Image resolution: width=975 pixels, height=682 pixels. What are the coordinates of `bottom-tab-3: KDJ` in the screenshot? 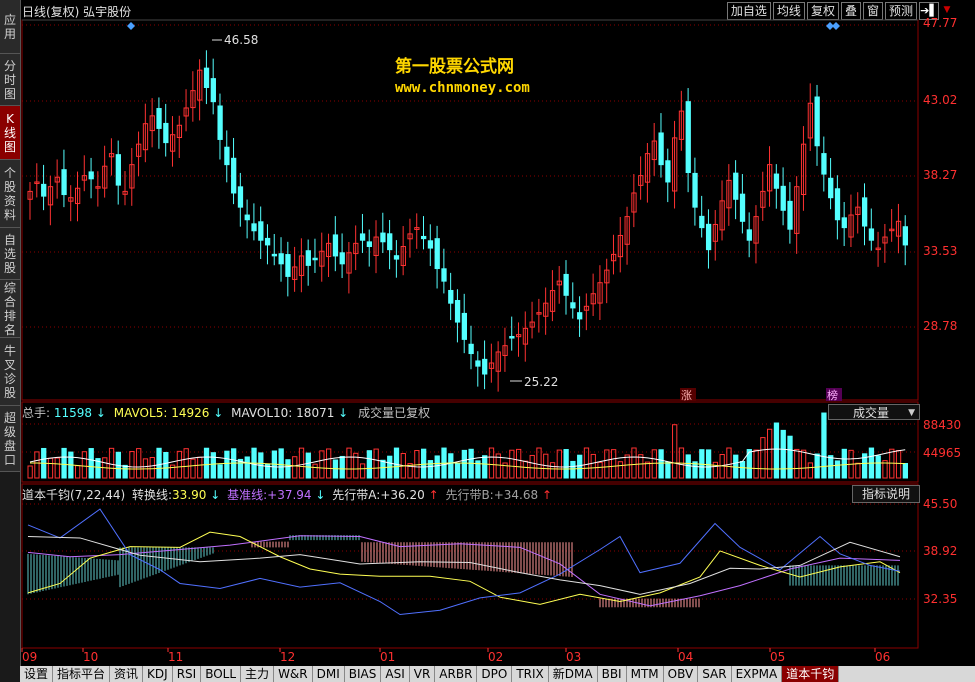 It's located at (158, 674).